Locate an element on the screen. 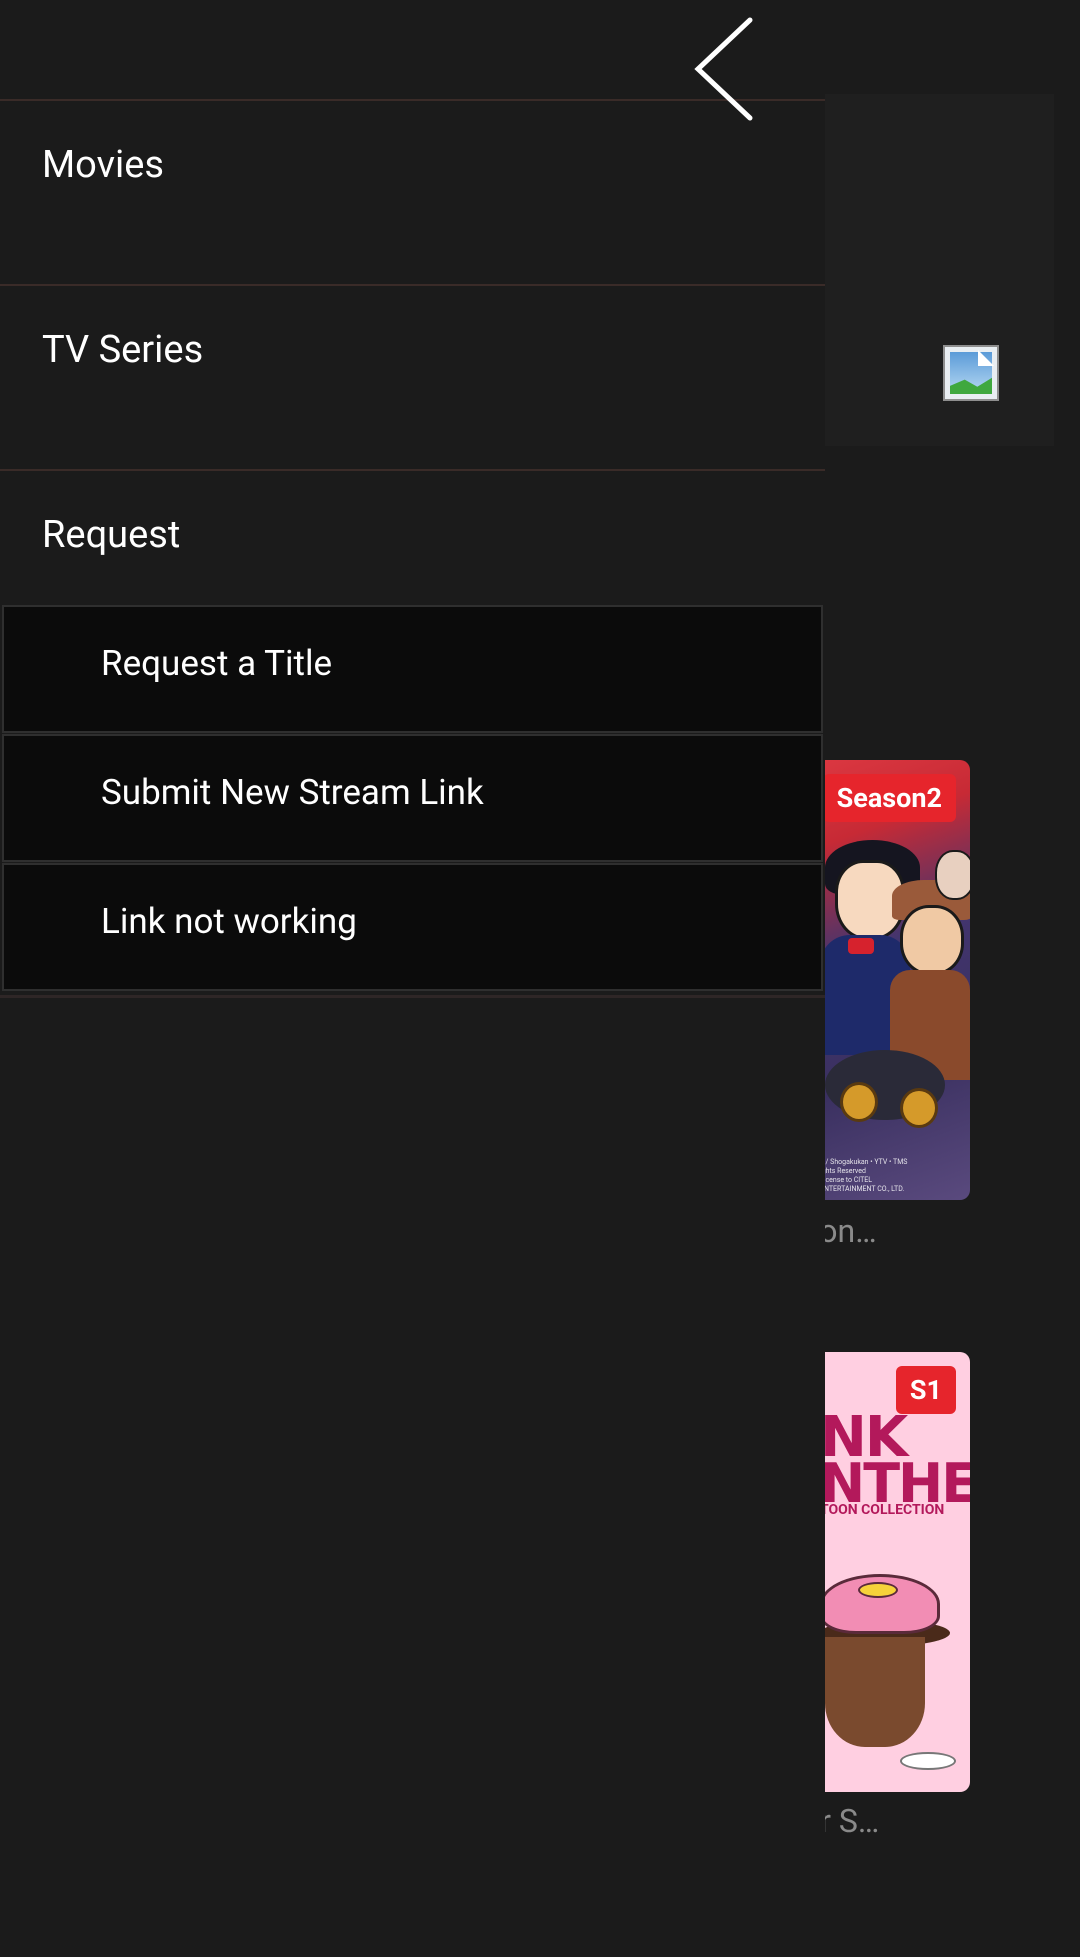 This screenshot has width=1080, height=1957. divider is located at coordinates (412, 996).